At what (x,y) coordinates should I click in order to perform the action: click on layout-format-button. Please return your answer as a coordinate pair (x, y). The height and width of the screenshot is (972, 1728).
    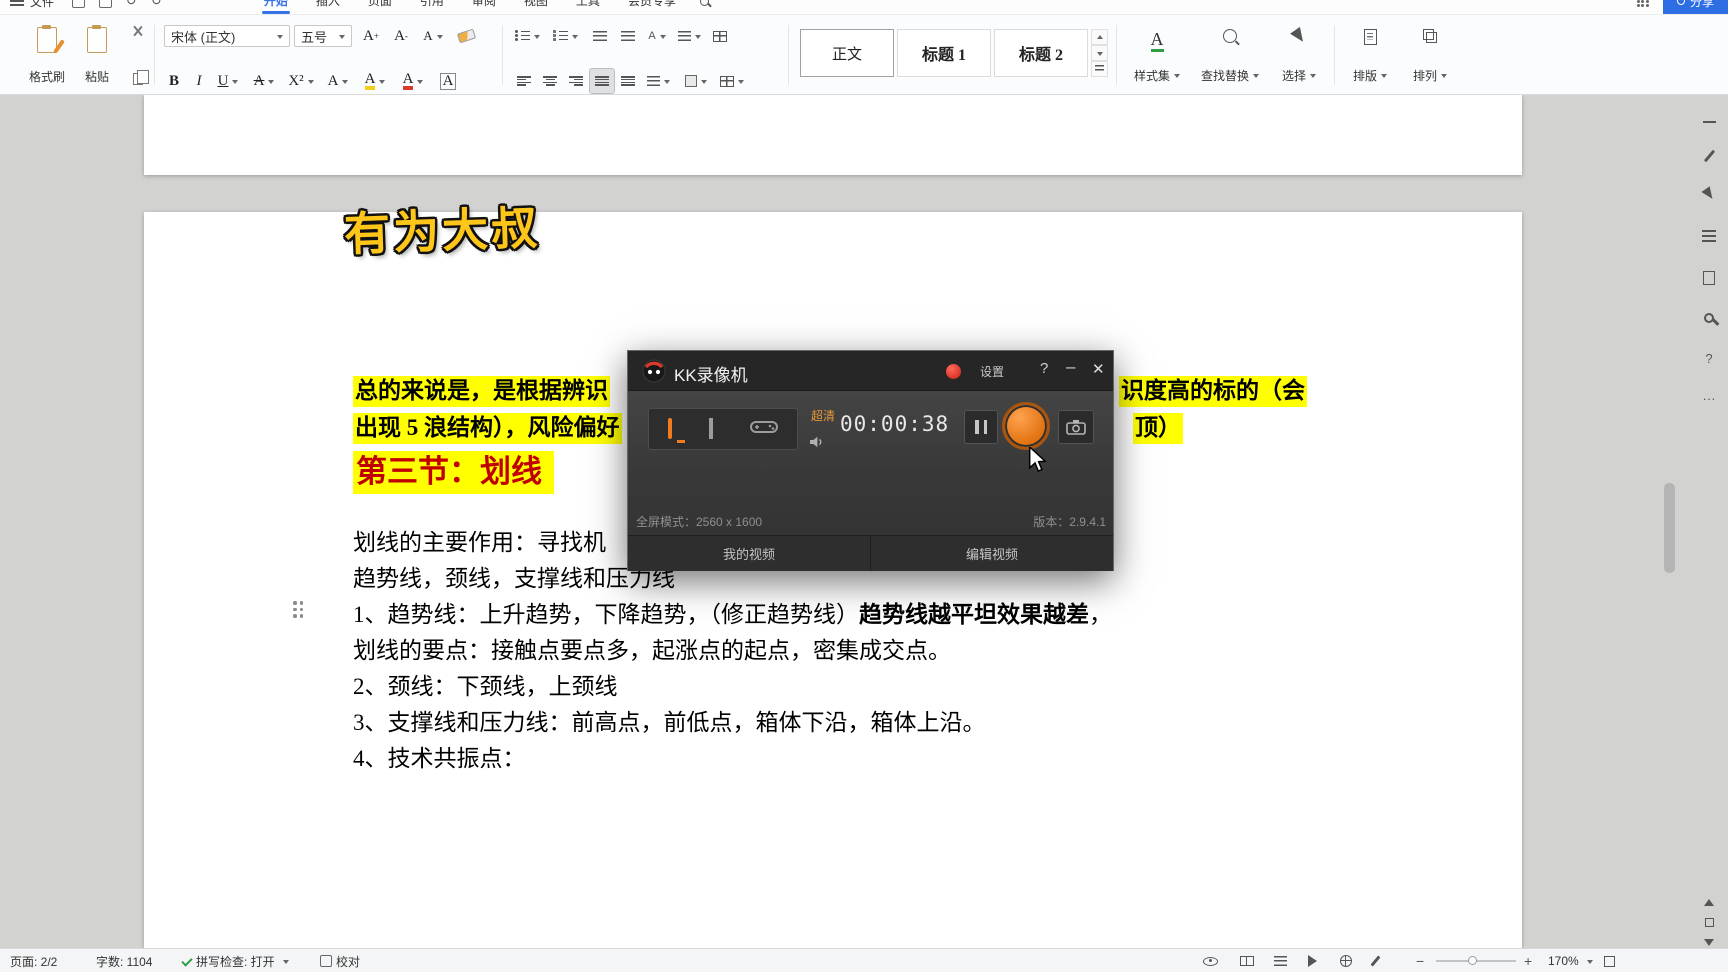
    Looking at the image, I should click on (689, 36).